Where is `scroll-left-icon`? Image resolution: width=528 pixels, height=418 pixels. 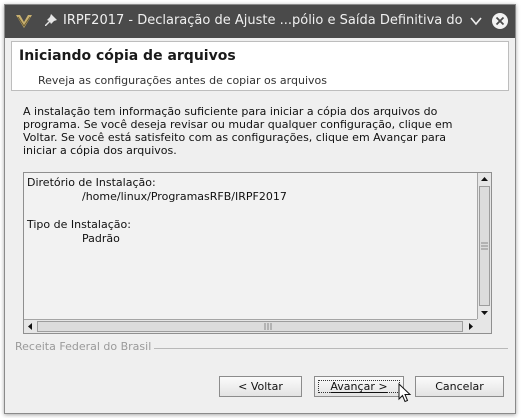 scroll-left-icon is located at coordinates (30, 326).